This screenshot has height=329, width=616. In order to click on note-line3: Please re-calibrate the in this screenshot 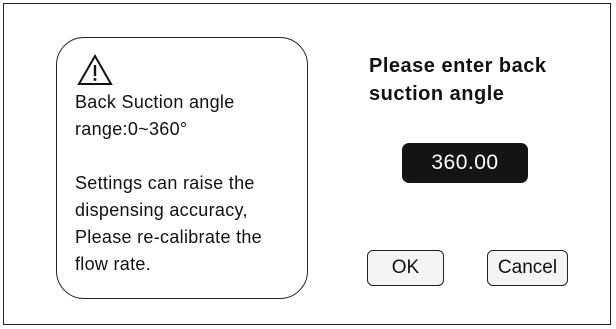, I will do `click(168, 237)`.